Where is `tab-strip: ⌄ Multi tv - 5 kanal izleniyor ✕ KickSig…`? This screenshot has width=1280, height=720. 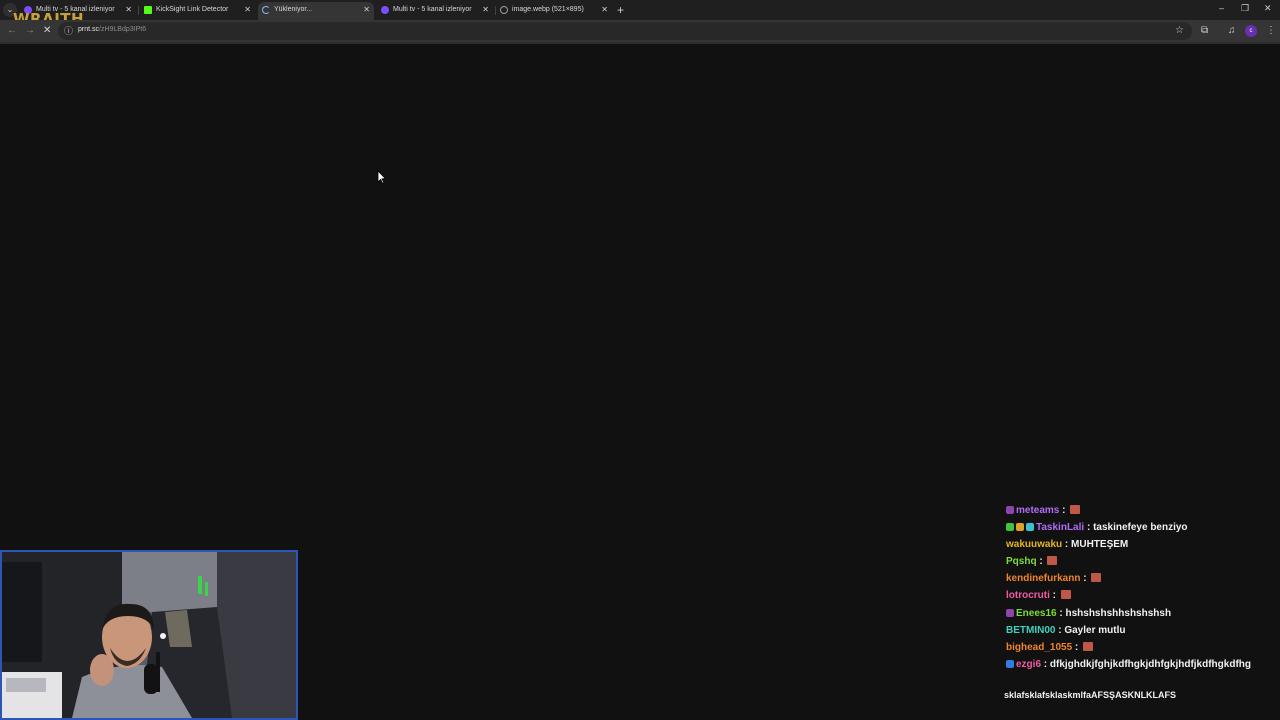
tab-strip: ⌄ Multi tv - 5 kanal izleniyor ✕ KickSig… is located at coordinates (640, 10).